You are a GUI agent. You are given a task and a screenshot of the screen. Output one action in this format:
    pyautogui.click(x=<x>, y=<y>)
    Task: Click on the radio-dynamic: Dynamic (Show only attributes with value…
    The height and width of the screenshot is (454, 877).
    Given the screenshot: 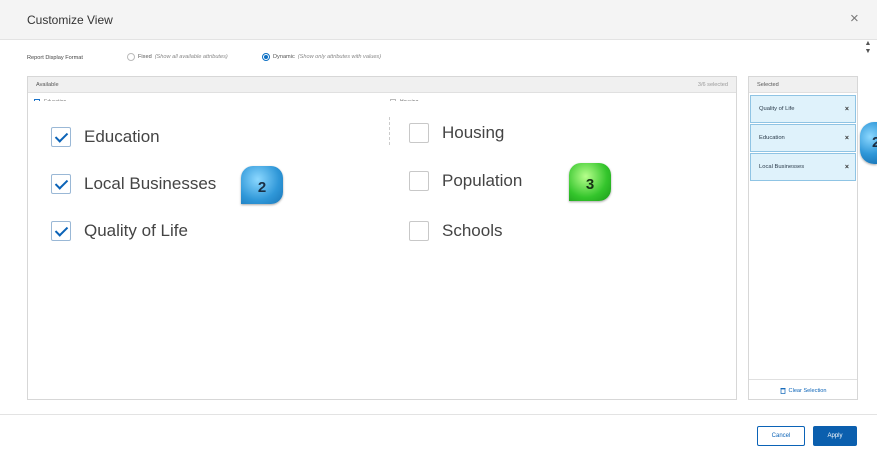 What is the action you would take?
    pyautogui.click(x=321, y=57)
    